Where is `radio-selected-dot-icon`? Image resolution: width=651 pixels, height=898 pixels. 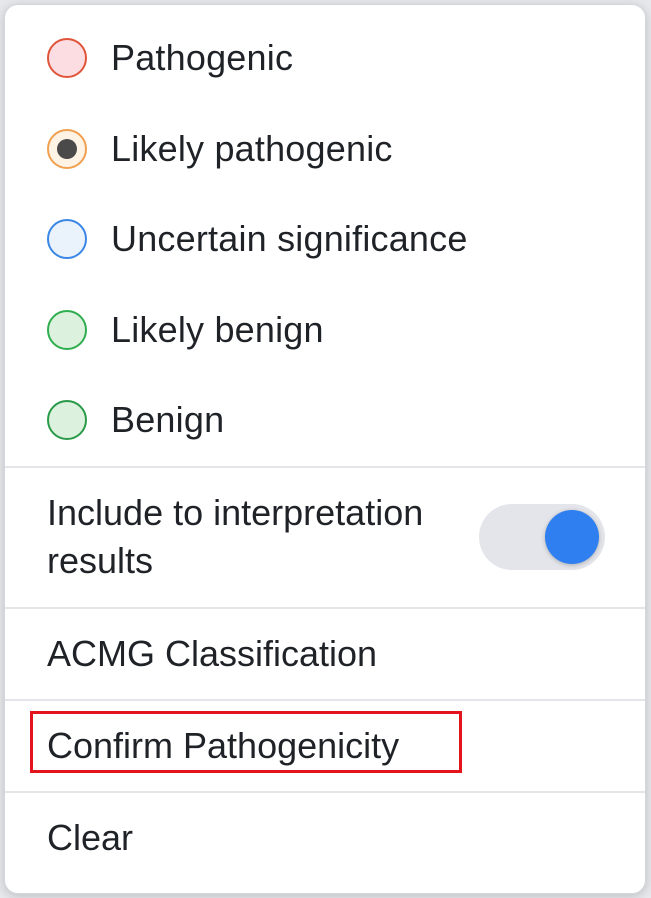 radio-selected-dot-icon is located at coordinates (67, 148).